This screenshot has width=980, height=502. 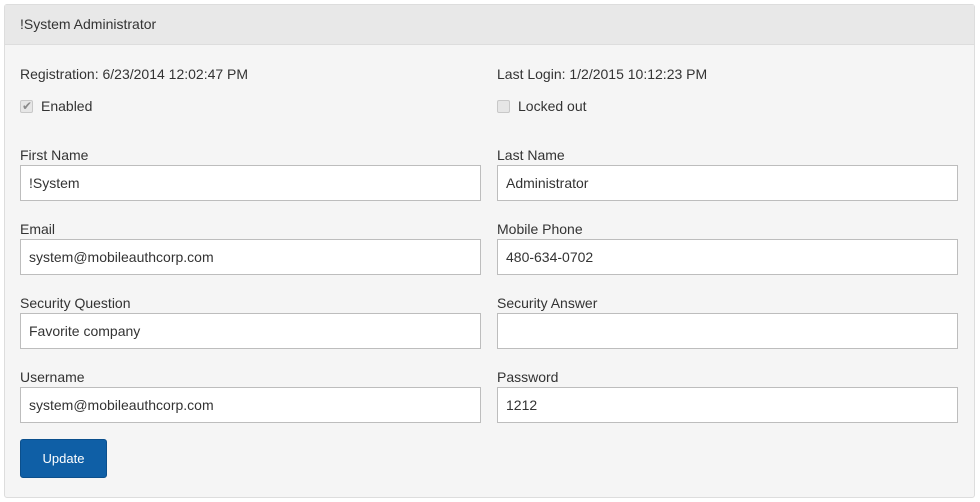 I want to click on password-input, so click(x=727, y=405).